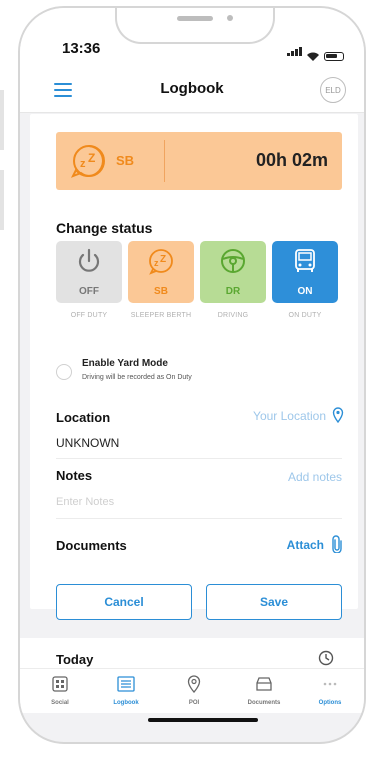  I want to click on logbook-icon, so click(126, 684).